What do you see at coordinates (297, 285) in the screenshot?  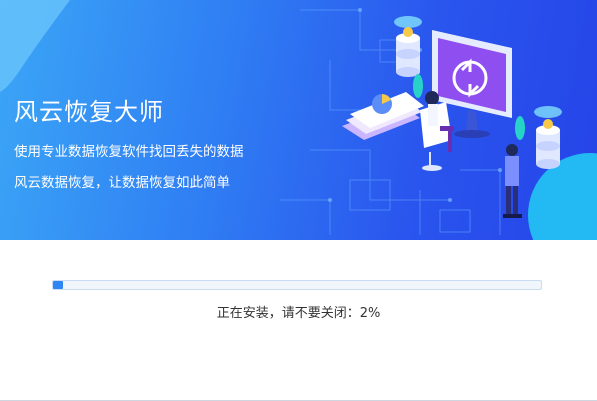 I see `install-progress-bar` at bounding box center [297, 285].